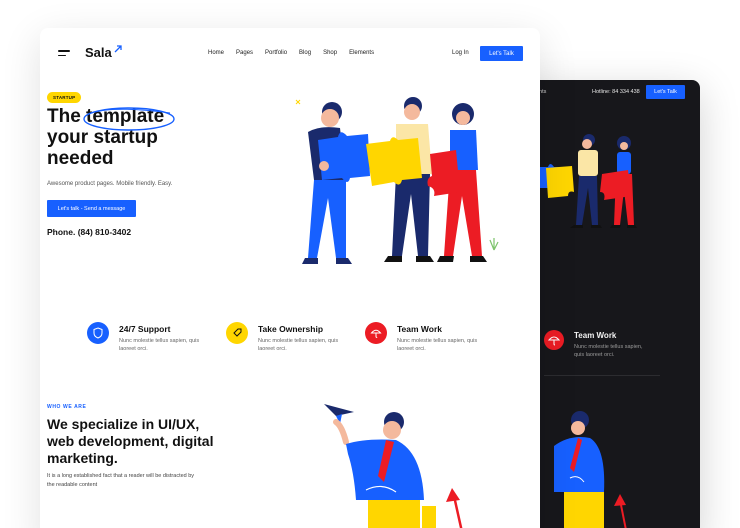 The height and width of the screenshot is (528, 740). I want to click on brand-logo: Sala, so click(98, 52).